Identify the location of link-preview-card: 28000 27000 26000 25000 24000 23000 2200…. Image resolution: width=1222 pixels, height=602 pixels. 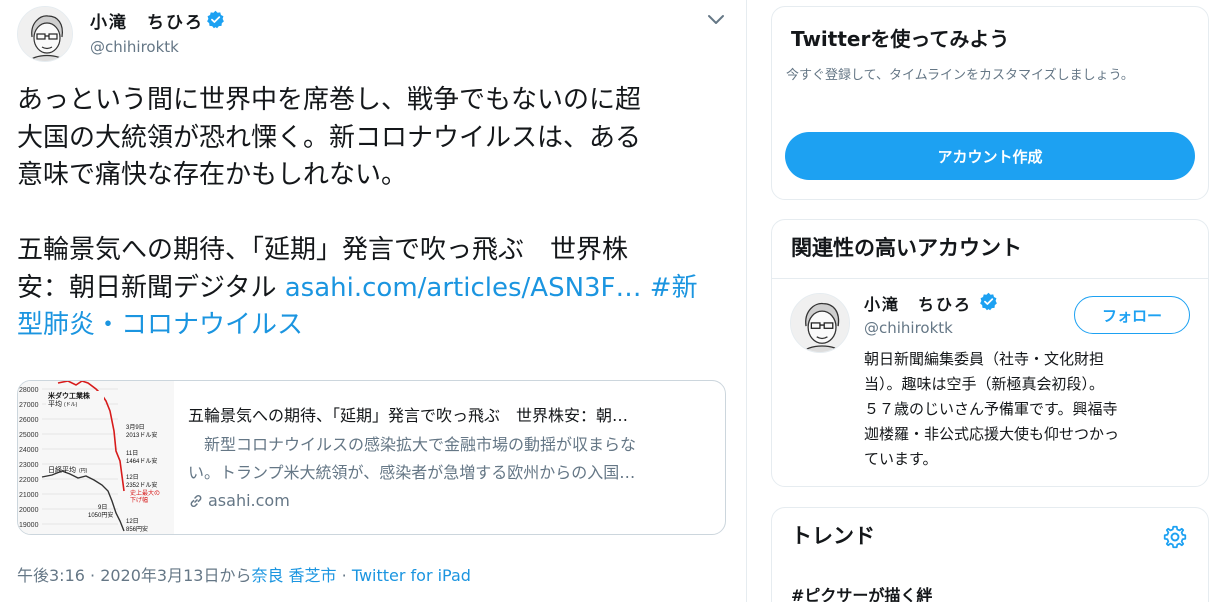
(371, 457).